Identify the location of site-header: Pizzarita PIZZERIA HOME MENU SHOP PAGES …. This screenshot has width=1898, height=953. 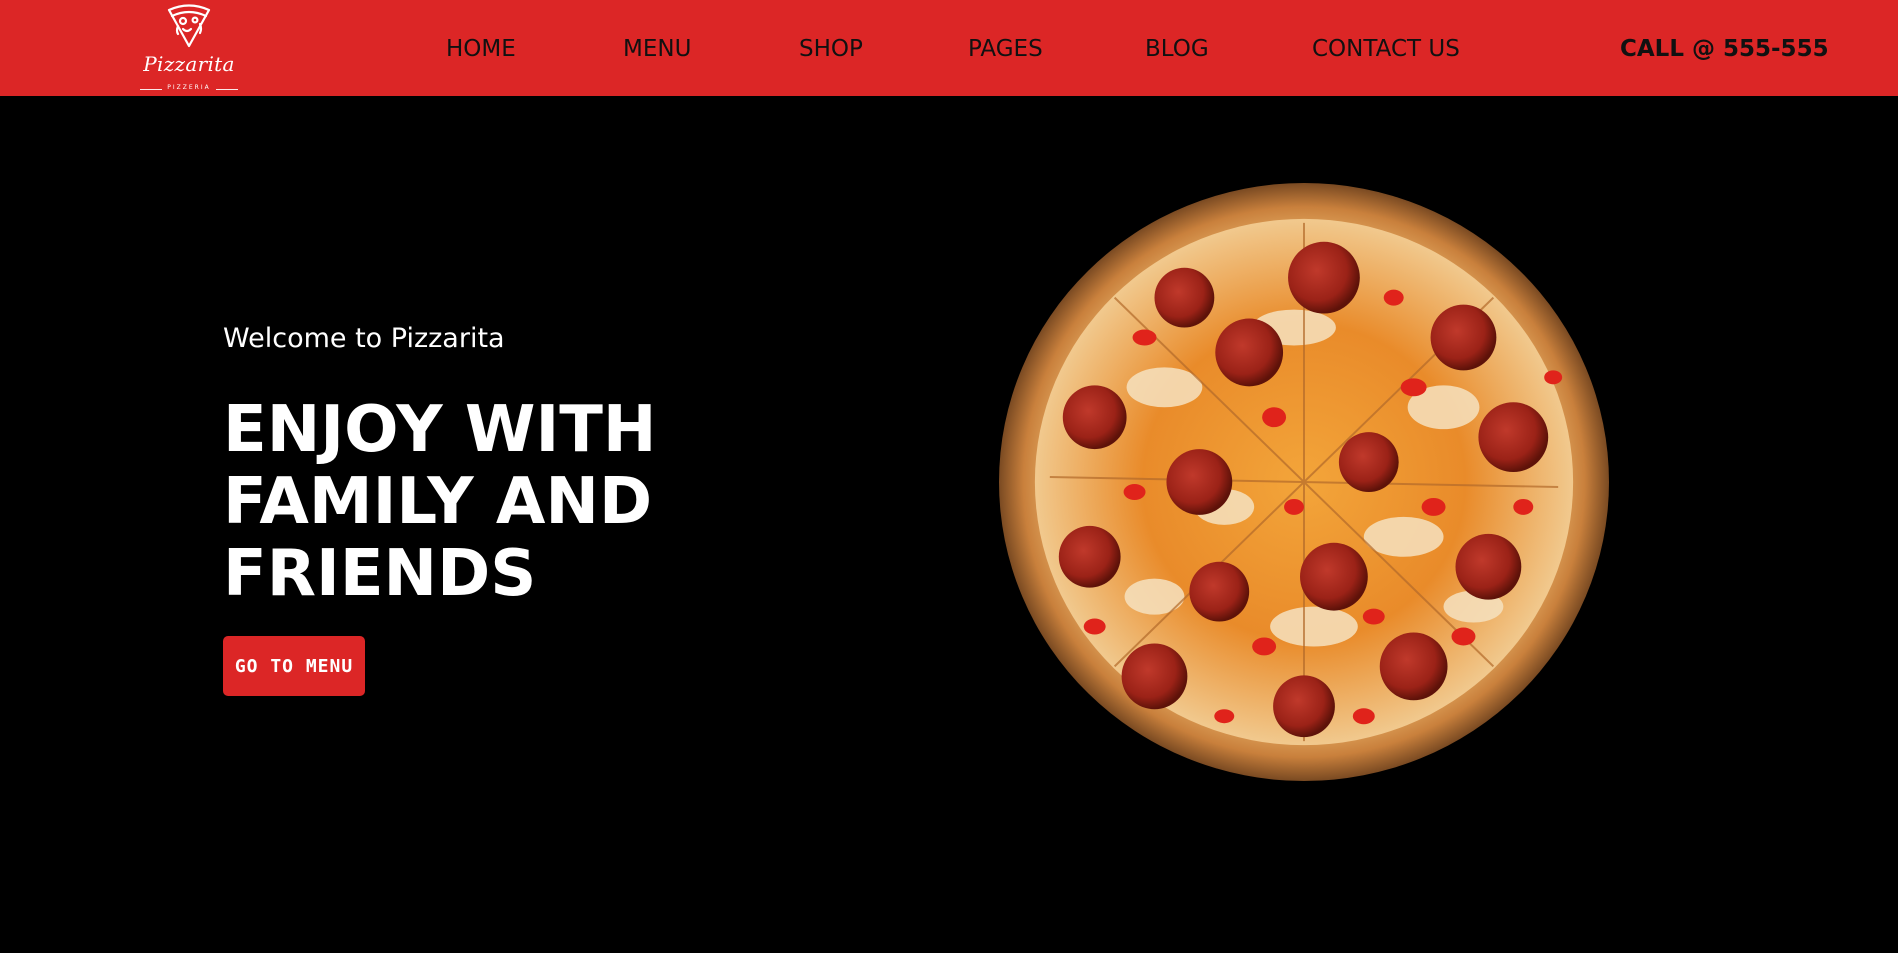
(949, 48).